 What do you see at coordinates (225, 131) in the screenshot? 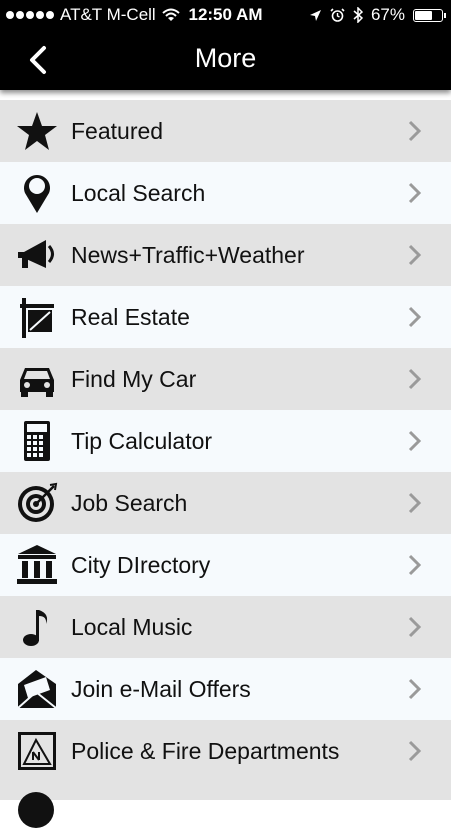
I see `menu-item-featured: Featured` at bounding box center [225, 131].